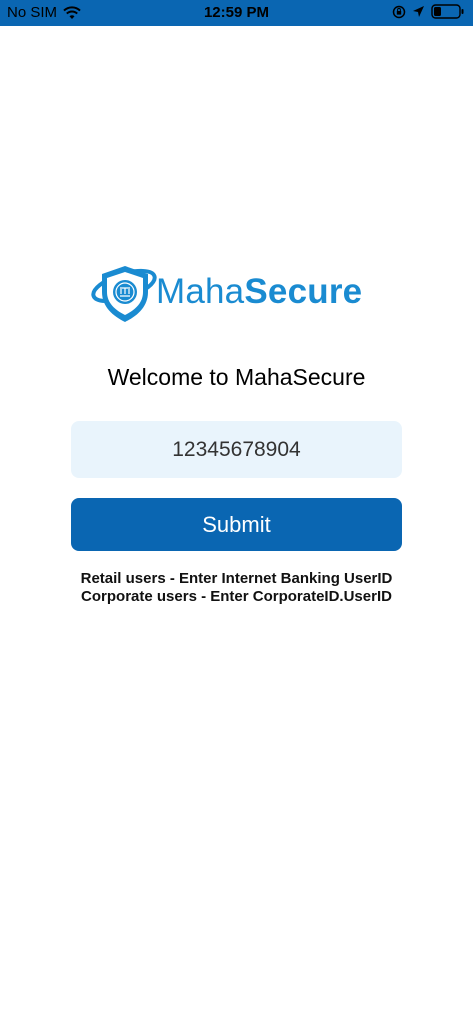 The image size is (473, 1024). I want to click on welcome-heading: Welcome to MahaSecure, so click(236, 377).